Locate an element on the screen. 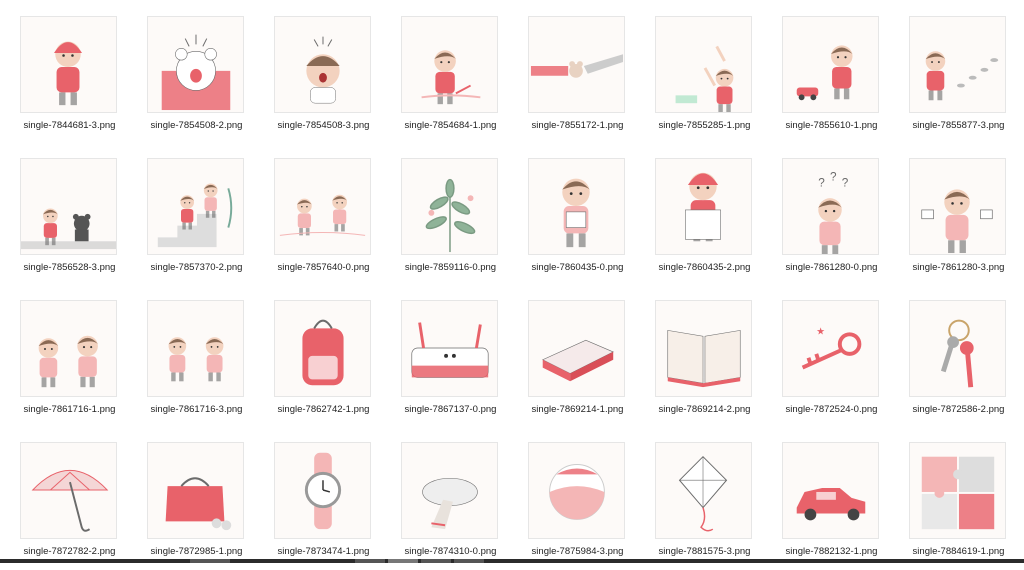 The width and height of the screenshot is (1024, 570). file-tile: single-7855172-1.png is located at coordinates (573, 73).